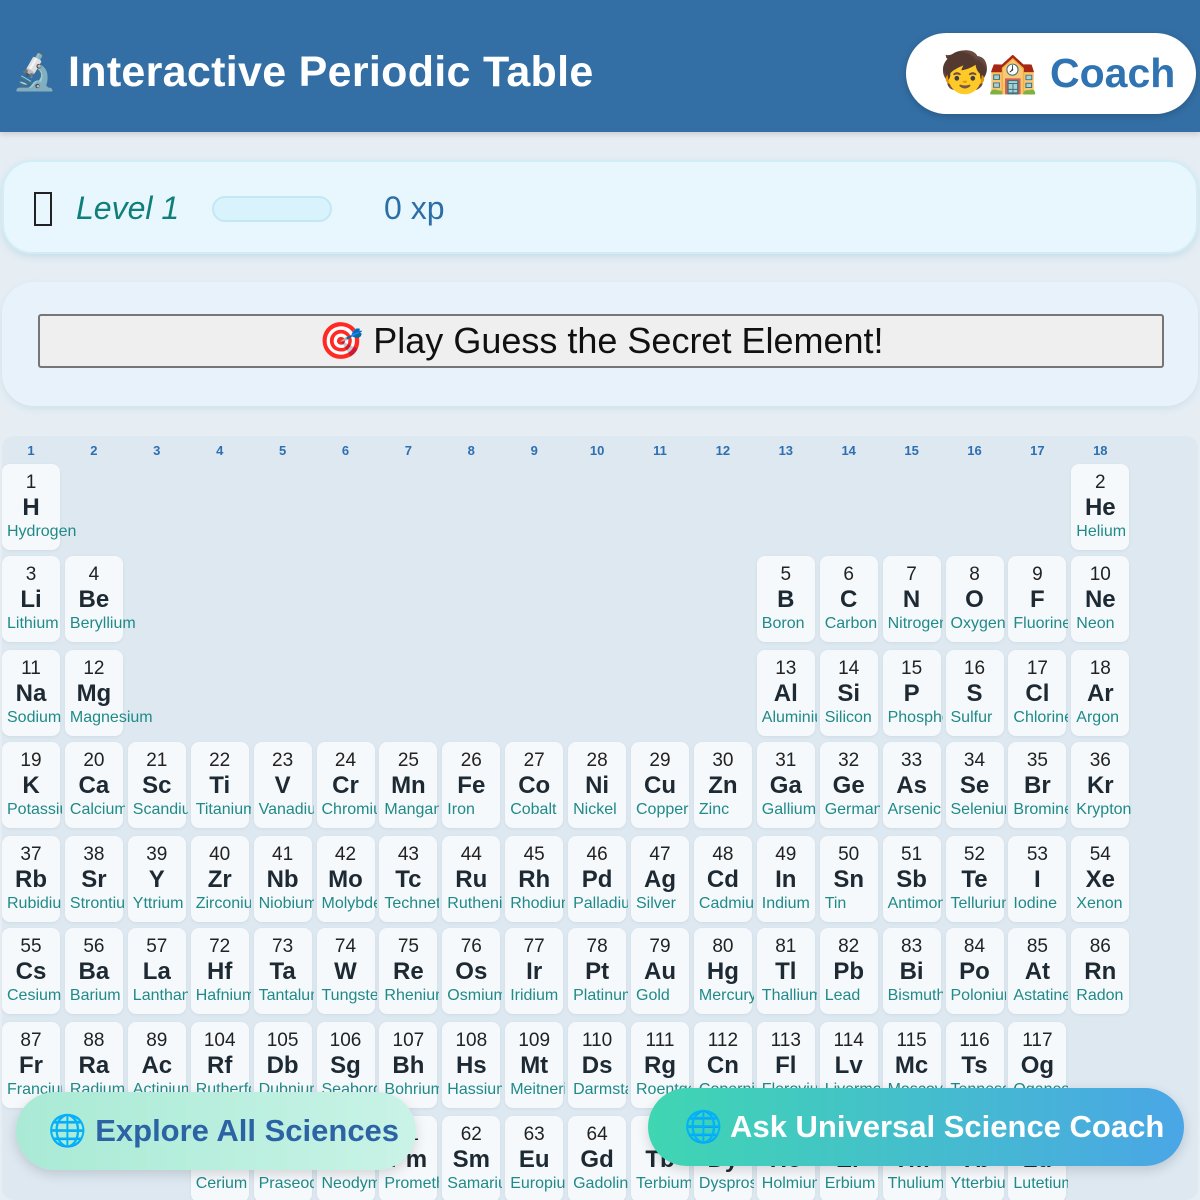  I want to click on element-cell-fluorine: 9 F Fluorine, so click(1038, 599).